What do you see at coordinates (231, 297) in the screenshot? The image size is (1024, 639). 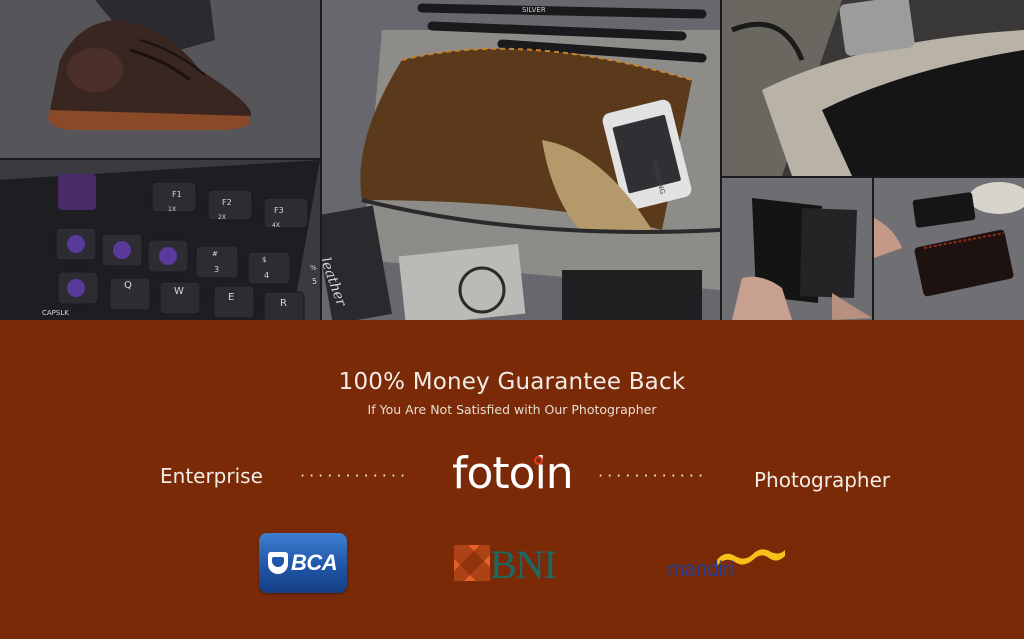 I see `key-e: E` at bounding box center [231, 297].